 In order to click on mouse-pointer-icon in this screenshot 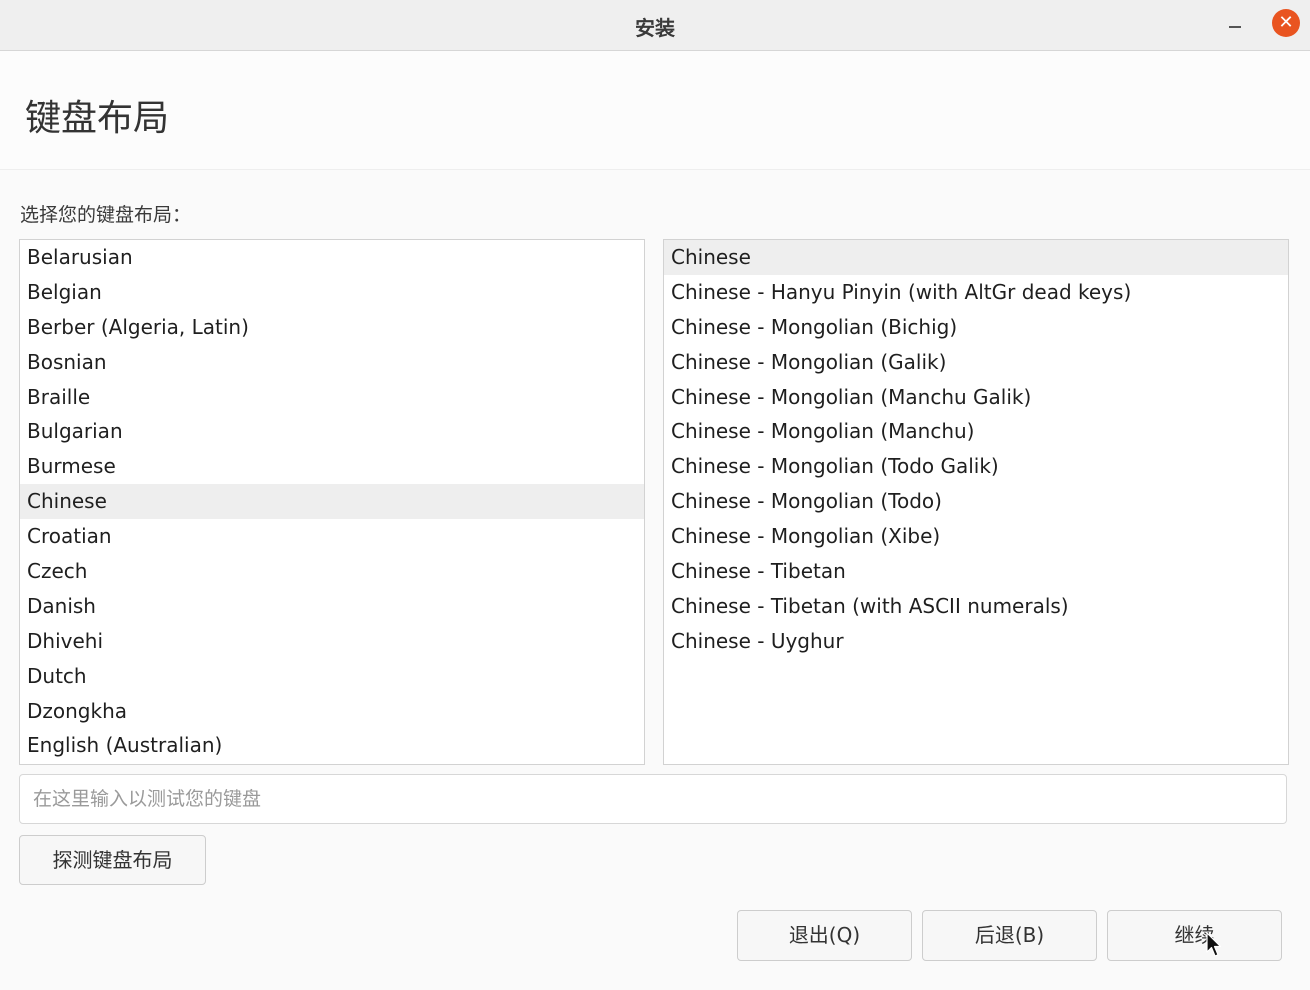, I will do `click(1214, 944)`.